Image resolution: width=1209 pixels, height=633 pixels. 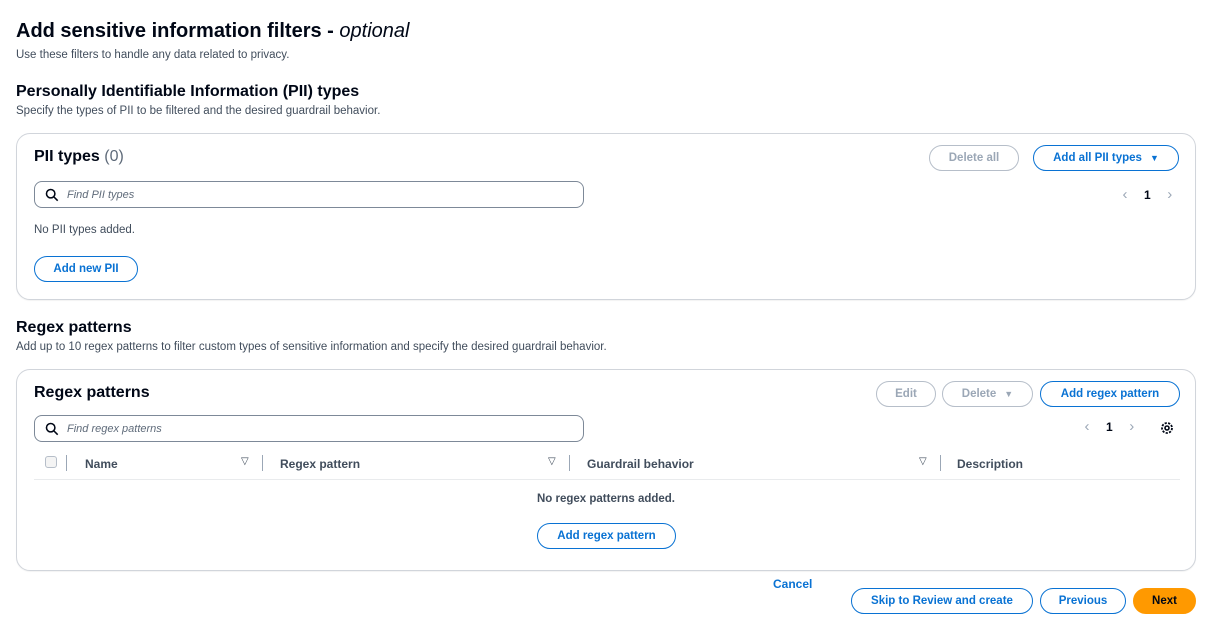 I want to click on add-new-pii-button: Add new PII, so click(x=86, y=269).